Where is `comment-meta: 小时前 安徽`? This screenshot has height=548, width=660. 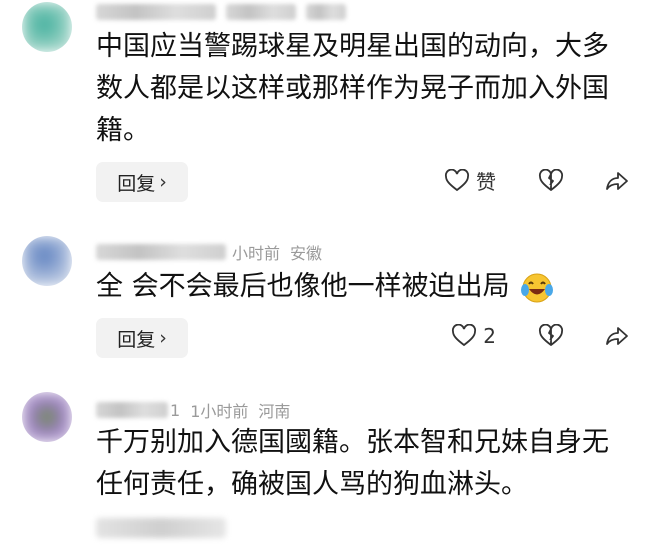 comment-meta: 小时前 安徽 is located at coordinates (209, 252).